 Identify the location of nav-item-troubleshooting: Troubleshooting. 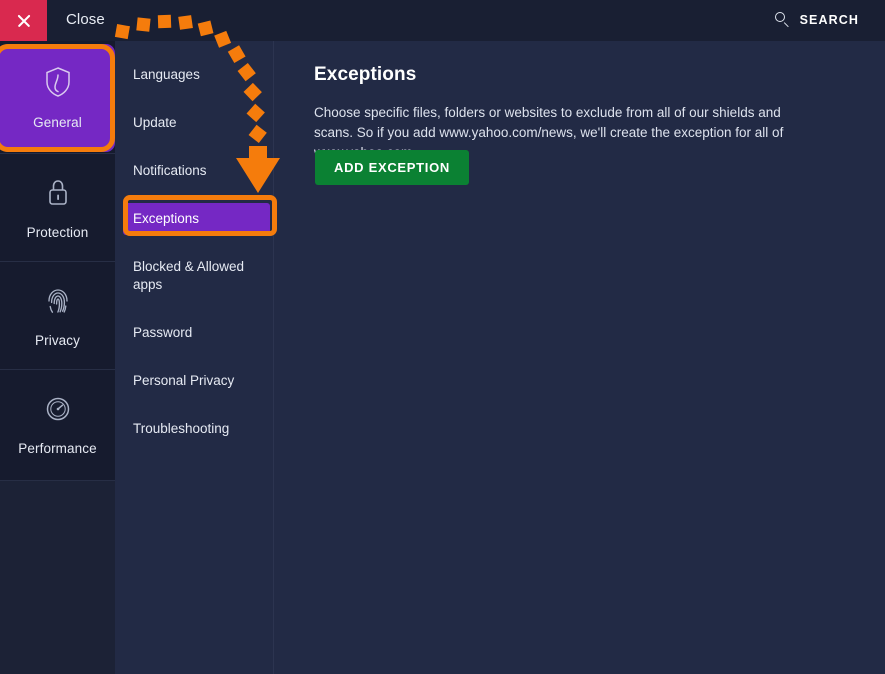
(196, 429).